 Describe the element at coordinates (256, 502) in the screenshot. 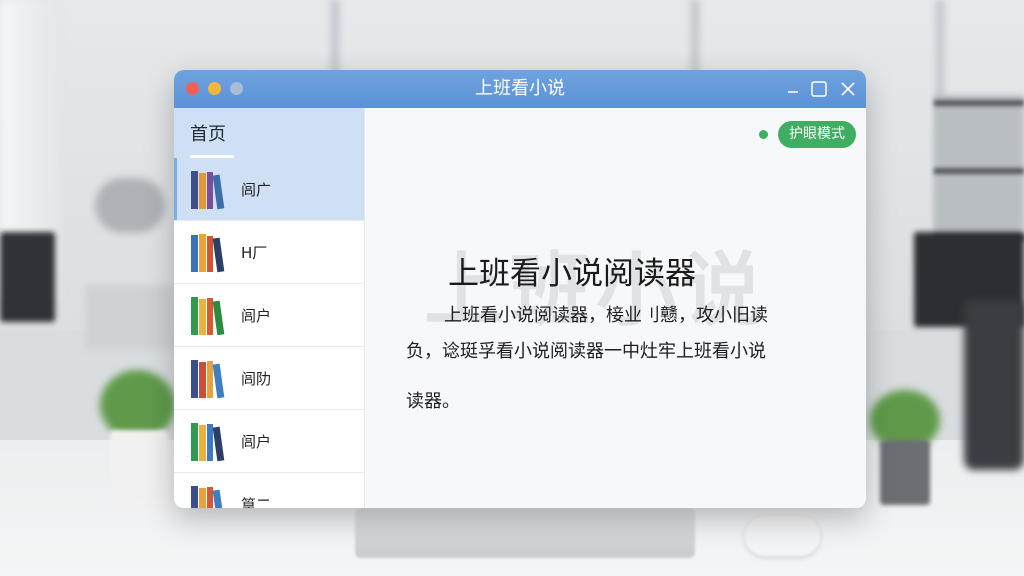

I see `sidebar-item-label: 篁二` at that location.